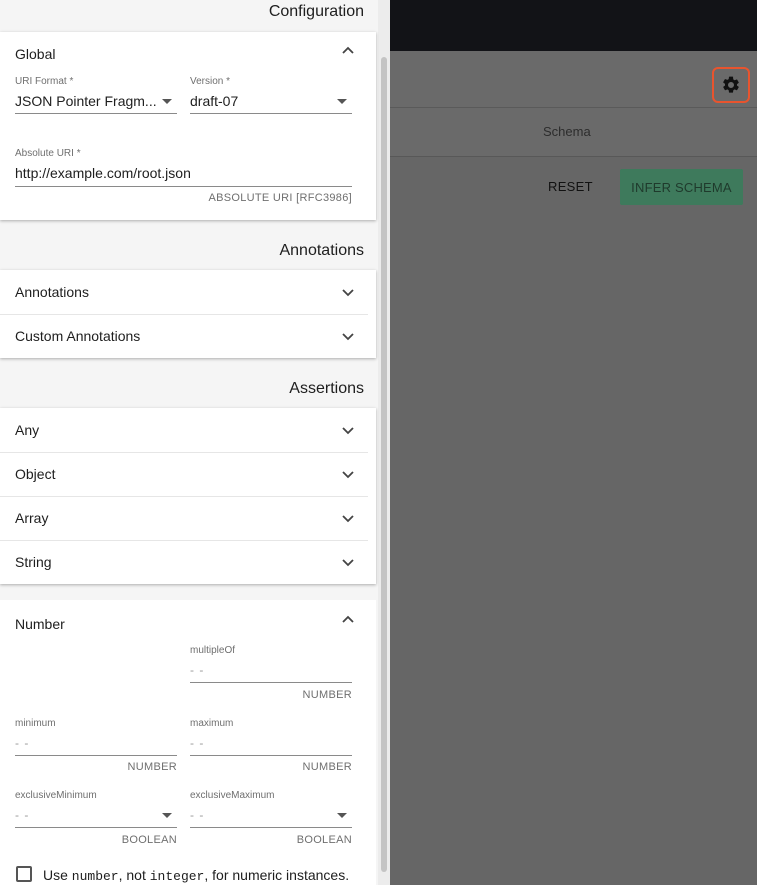 This screenshot has width=757, height=885. Describe the element at coordinates (96, 113) in the screenshot. I see `uri-format-underline` at that location.